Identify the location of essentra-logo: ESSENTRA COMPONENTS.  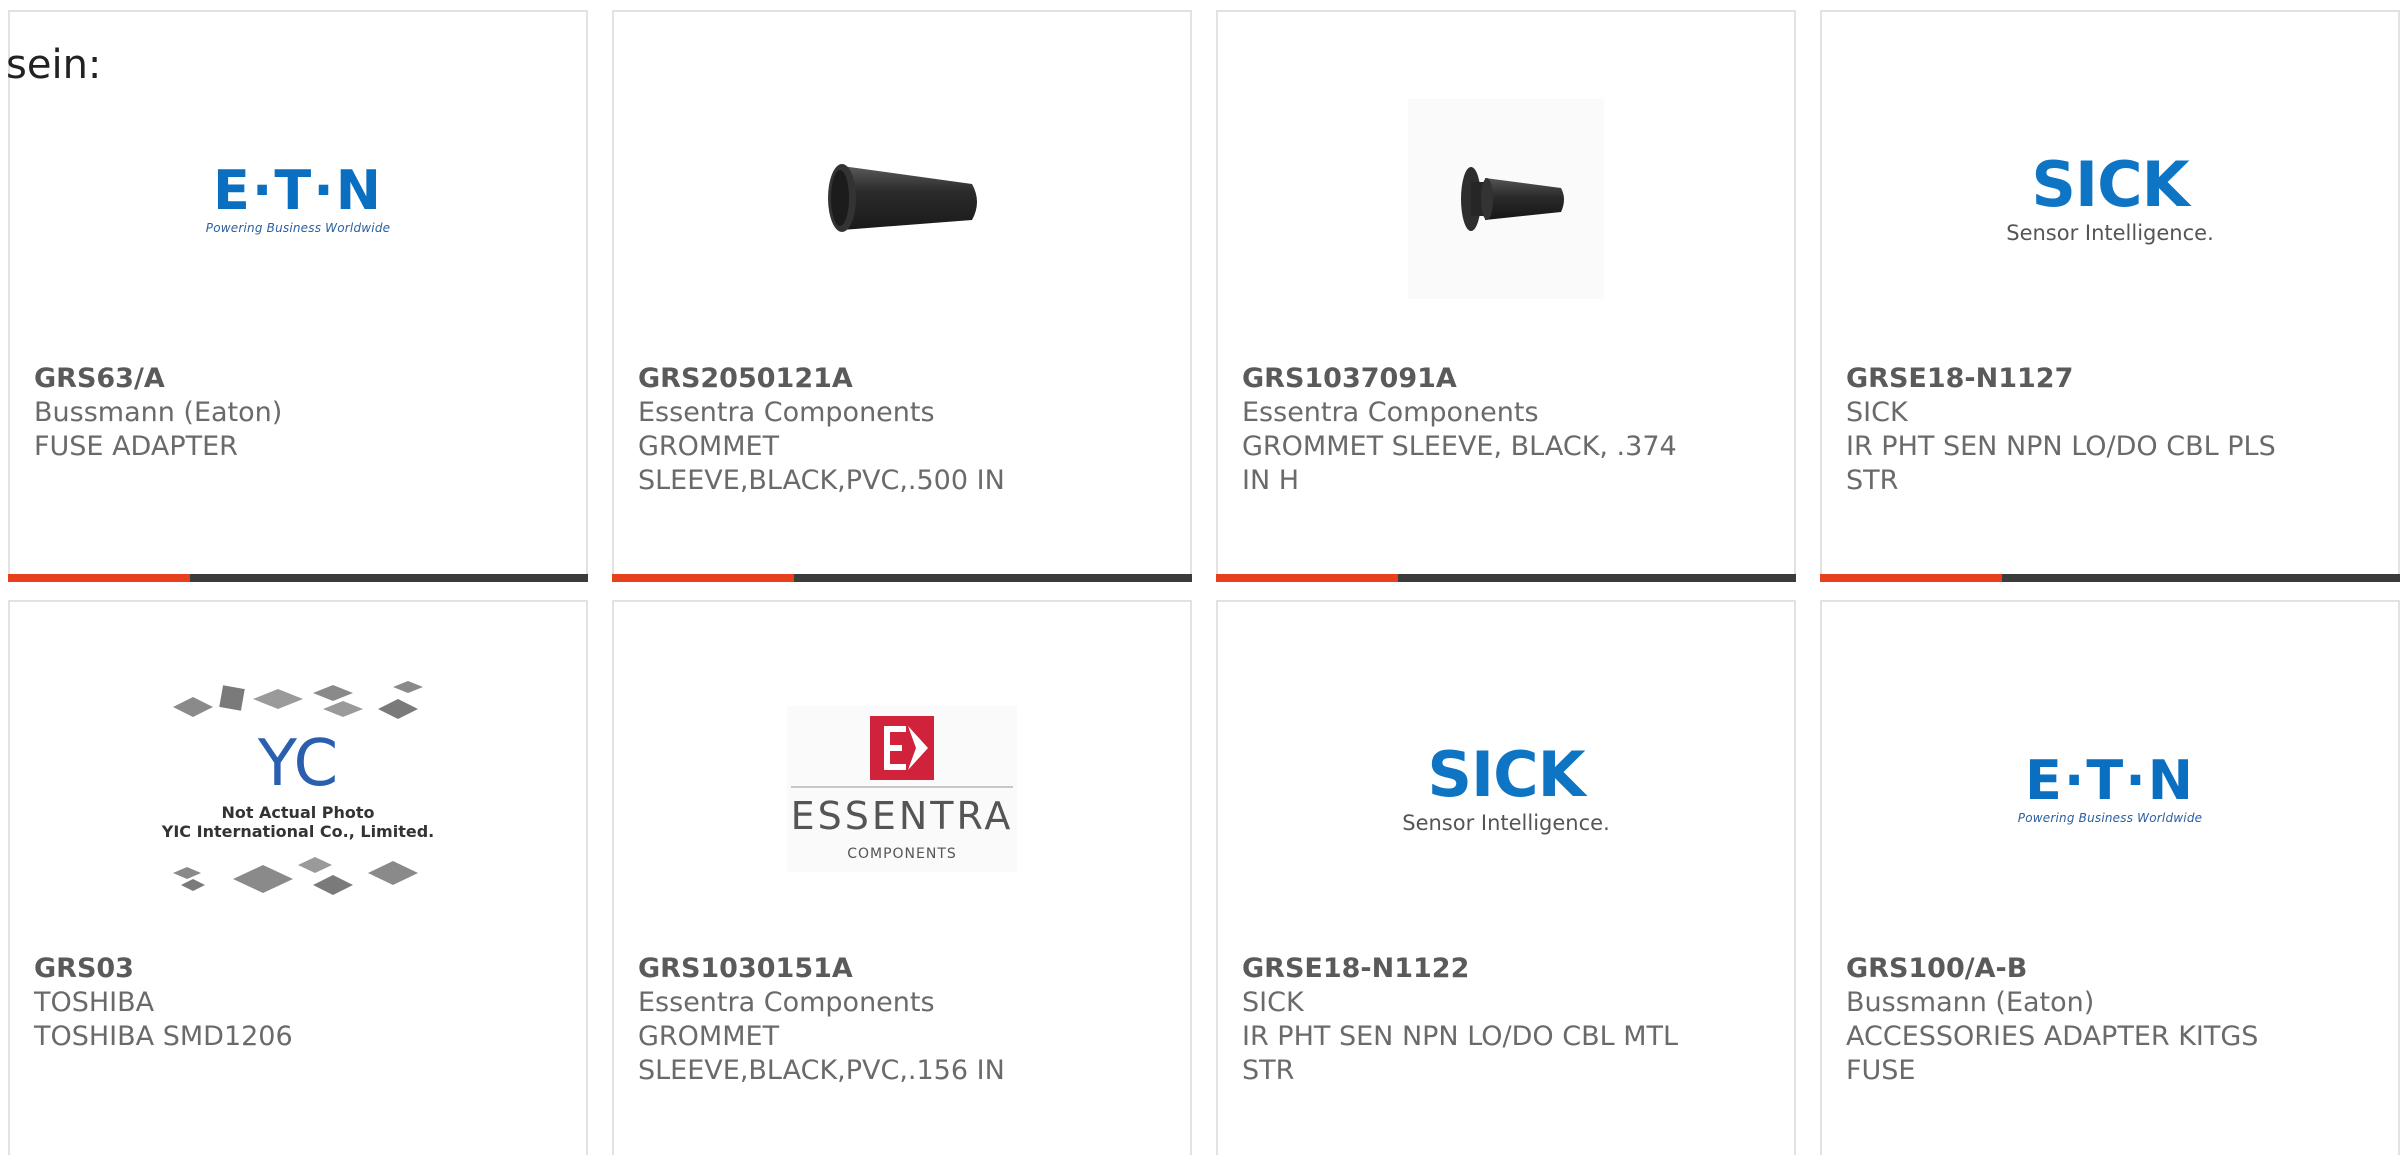
(902, 789).